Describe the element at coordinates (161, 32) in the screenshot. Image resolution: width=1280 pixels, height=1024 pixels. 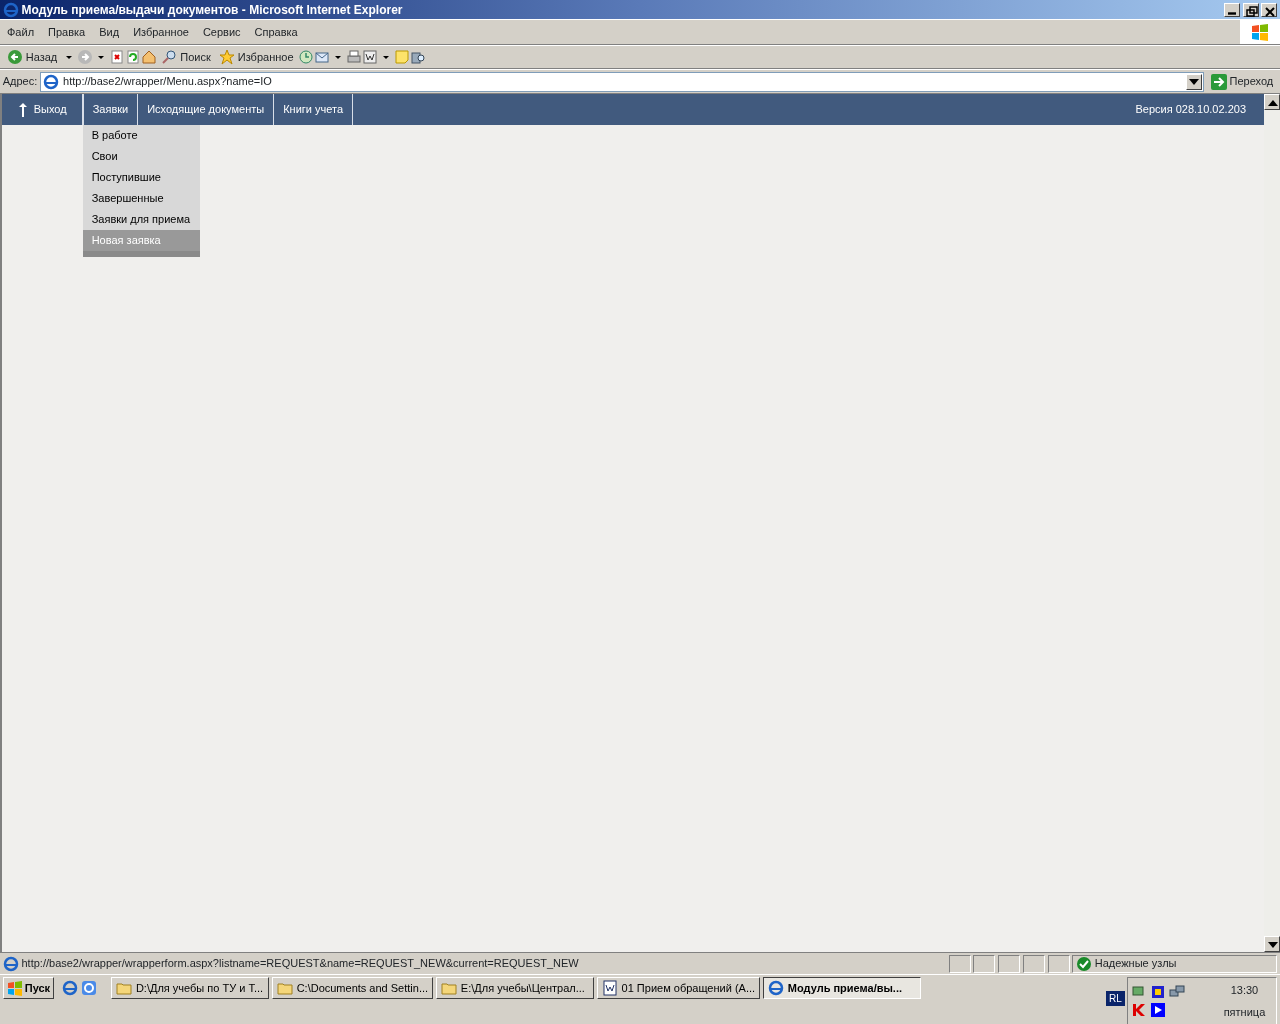
I see `menu-item: Избранное` at that location.